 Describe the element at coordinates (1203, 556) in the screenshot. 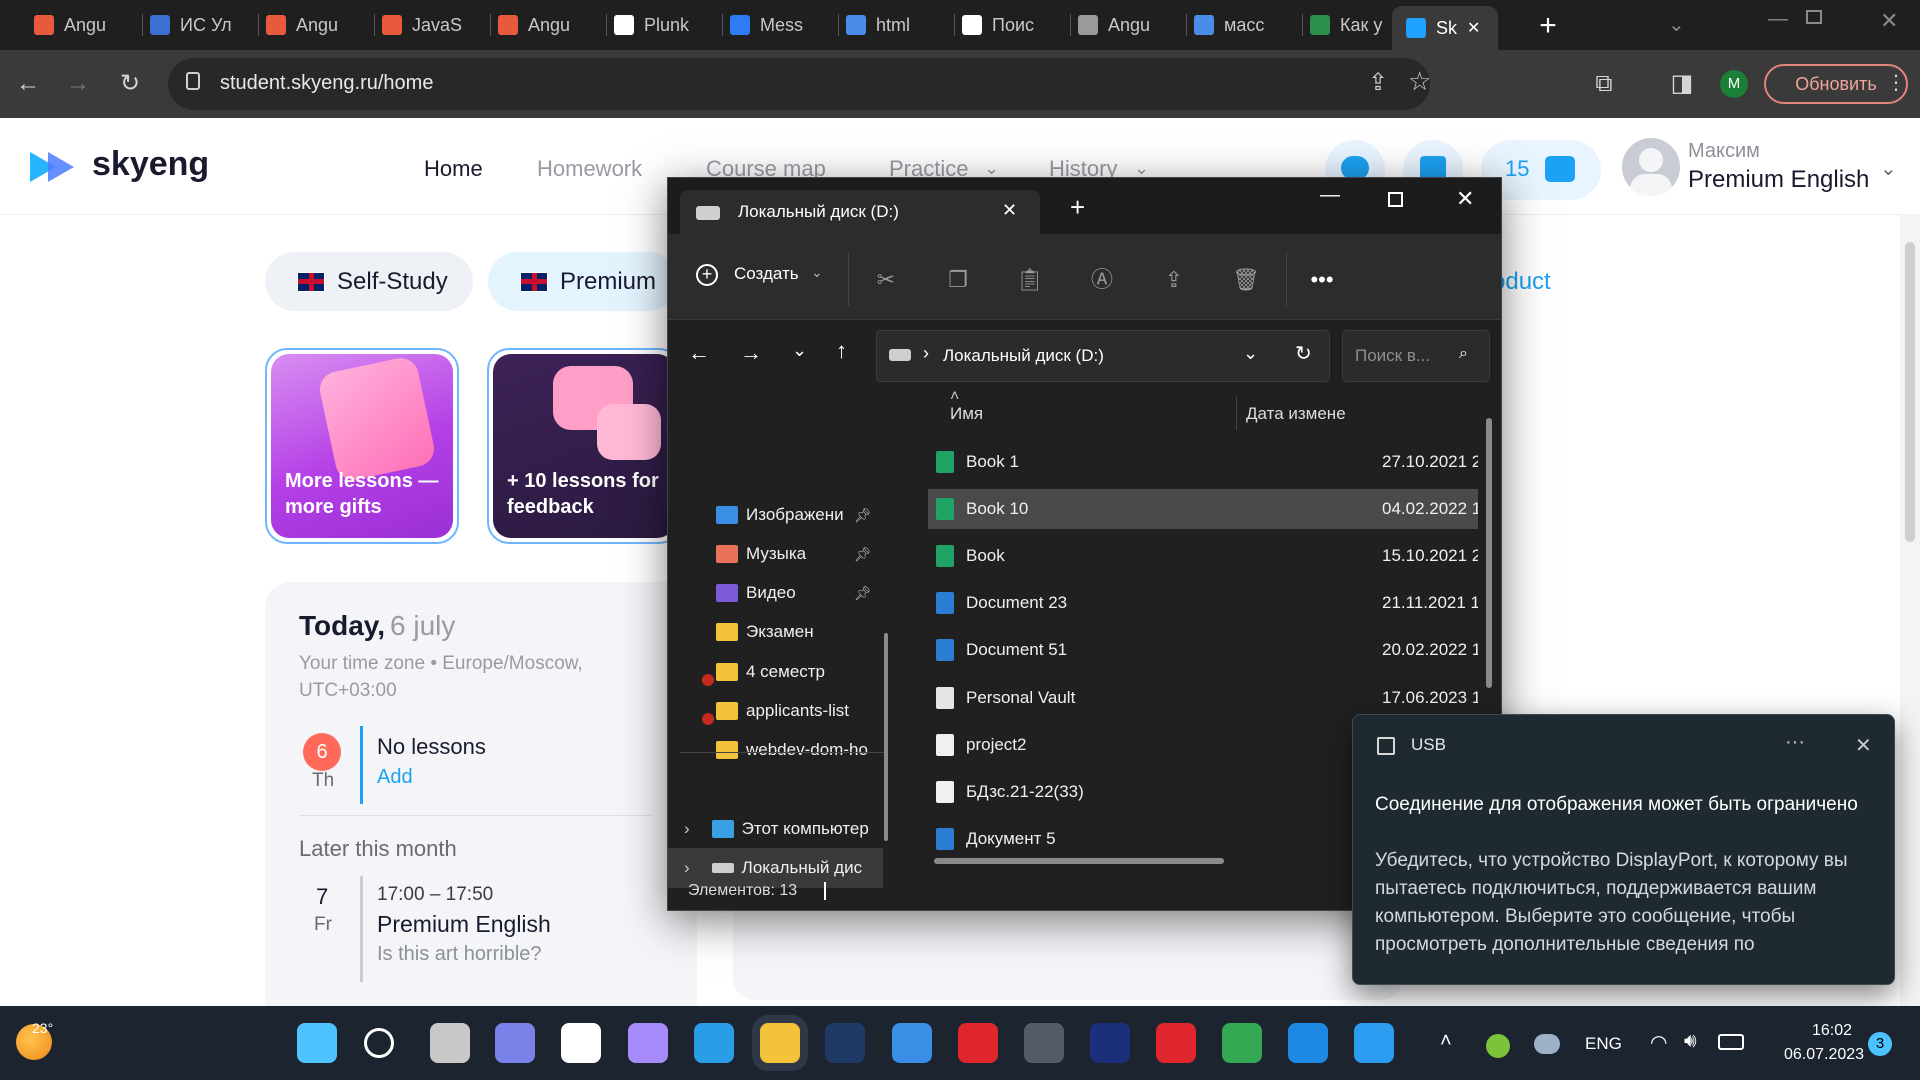

I see `file-row: Book 15.10.2021 2` at that location.